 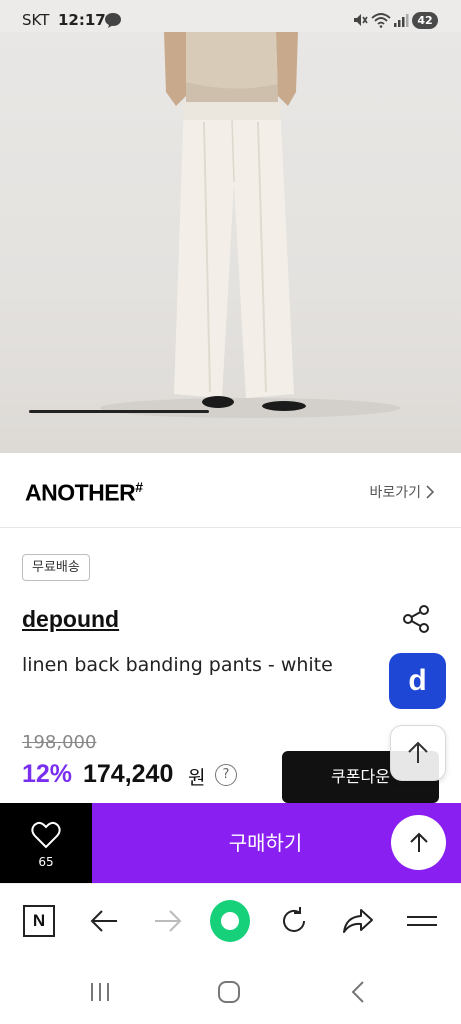 I want to click on app-badge-button: d, so click(x=417, y=681).